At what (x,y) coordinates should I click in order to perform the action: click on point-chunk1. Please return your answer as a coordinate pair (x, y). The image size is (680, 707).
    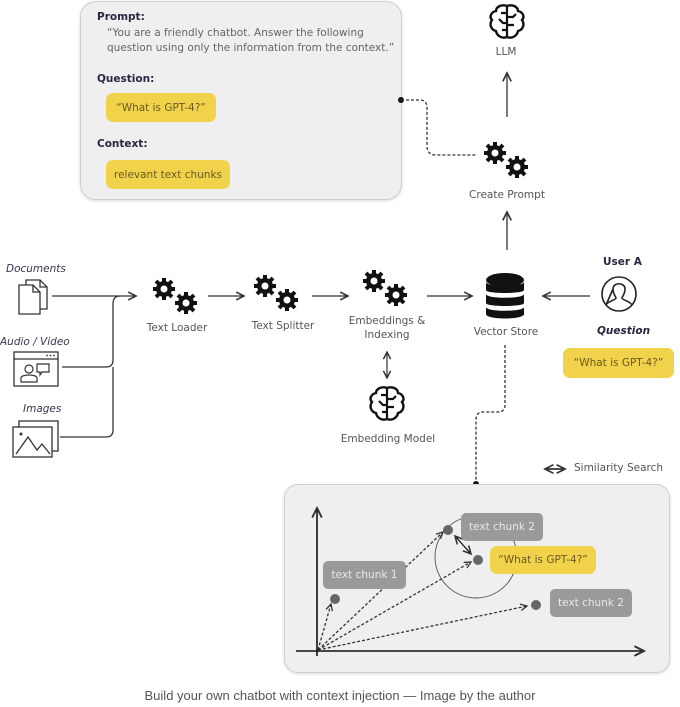
    Looking at the image, I should click on (335, 599).